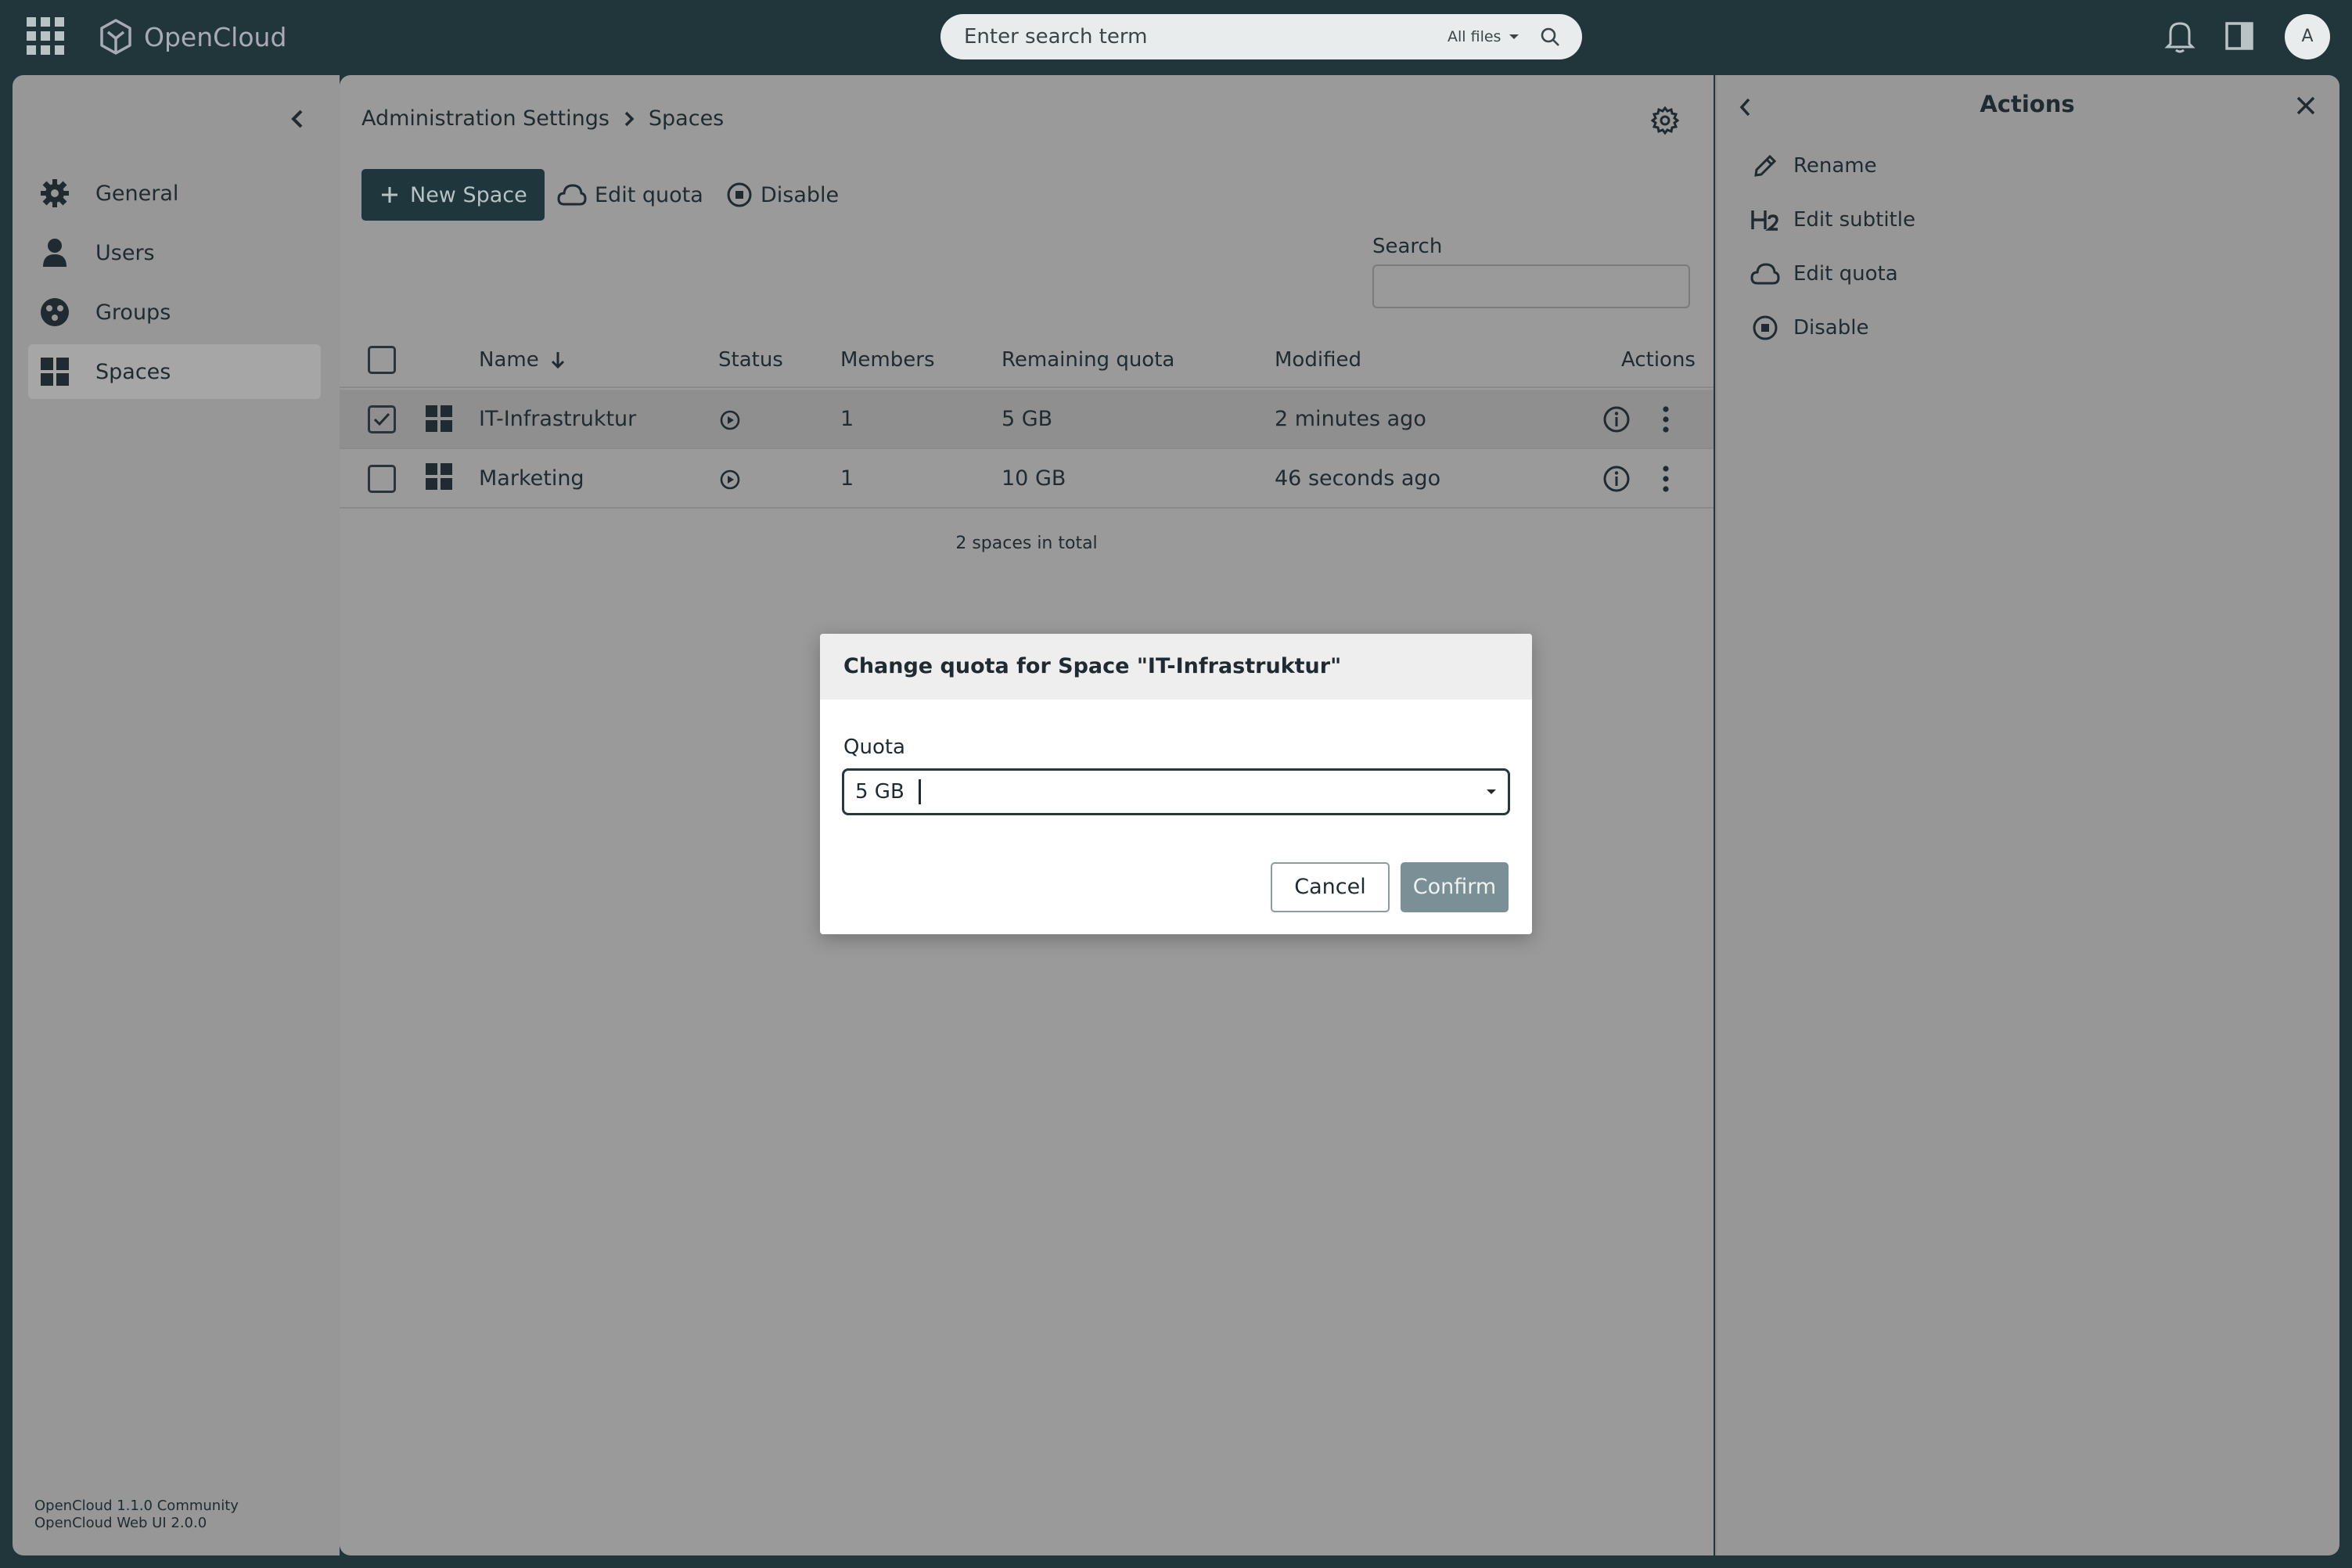 The height and width of the screenshot is (1568, 2352). Describe the element at coordinates (125, 253) in the screenshot. I see `sidebar-item-label: Users` at that location.